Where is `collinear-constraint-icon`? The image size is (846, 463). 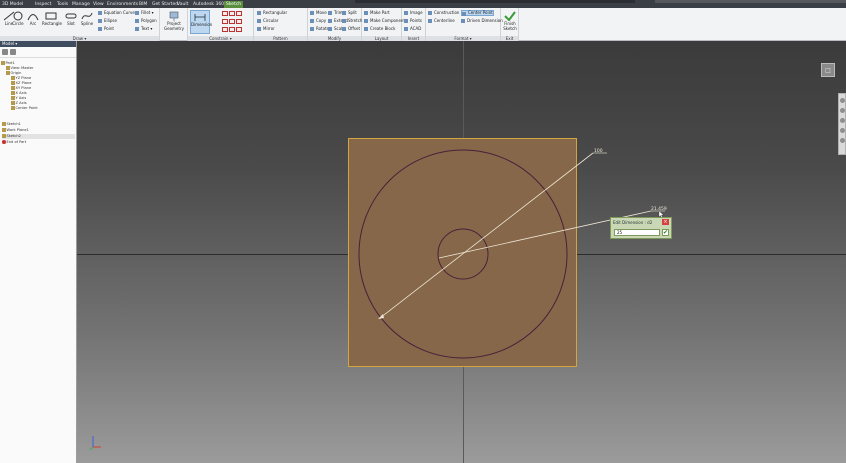 collinear-constraint-icon is located at coordinates (232, 13).